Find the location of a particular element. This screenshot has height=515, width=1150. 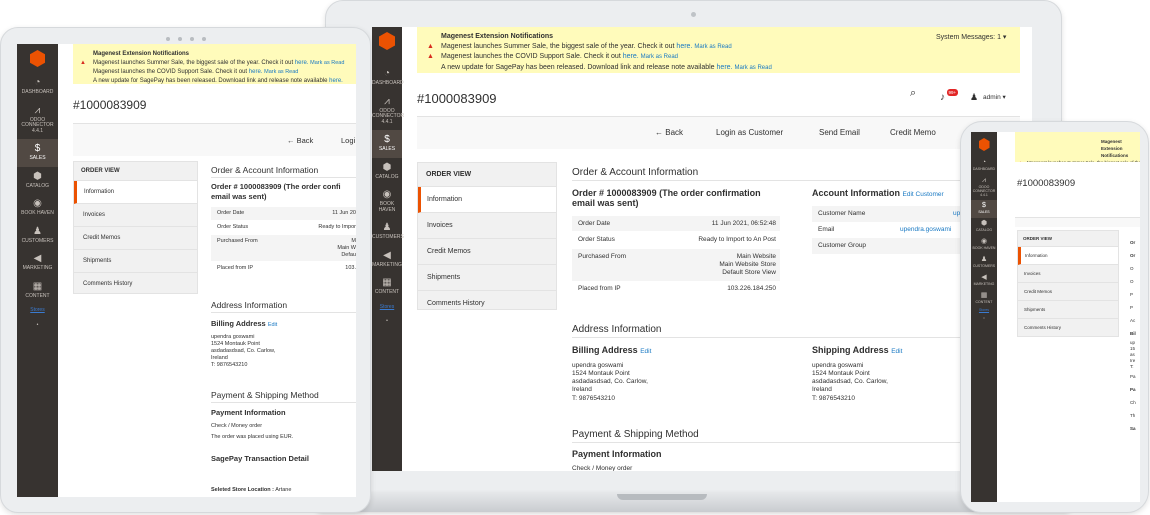

address-section-title: Address Information is located at coordinates (797, 331).